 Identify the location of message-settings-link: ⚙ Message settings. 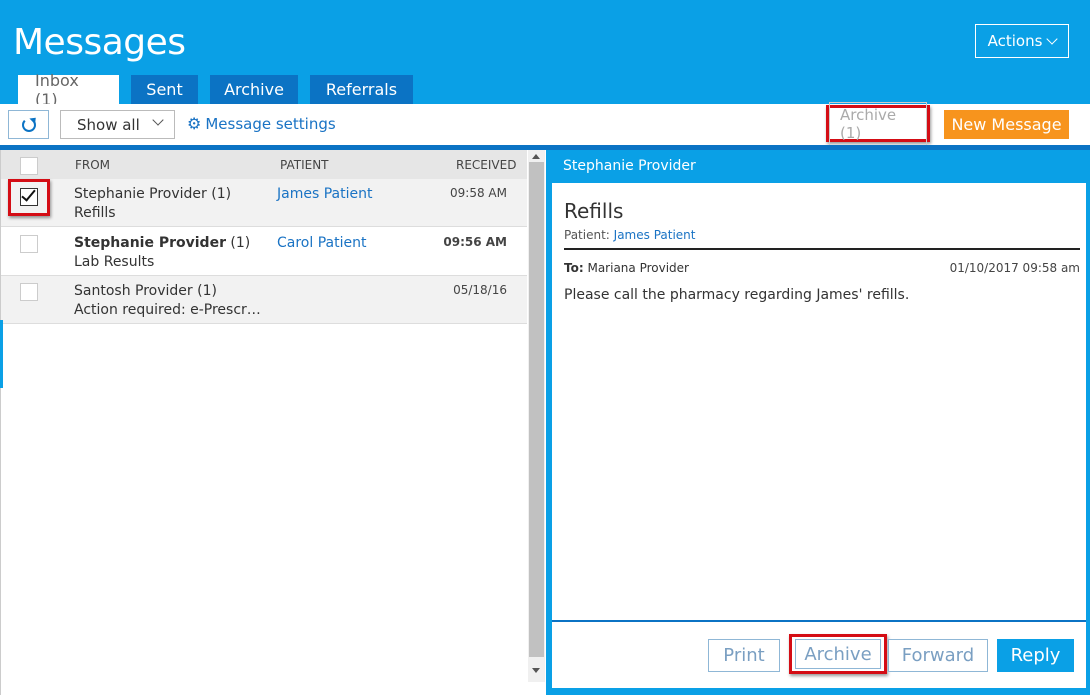
(261, 124).